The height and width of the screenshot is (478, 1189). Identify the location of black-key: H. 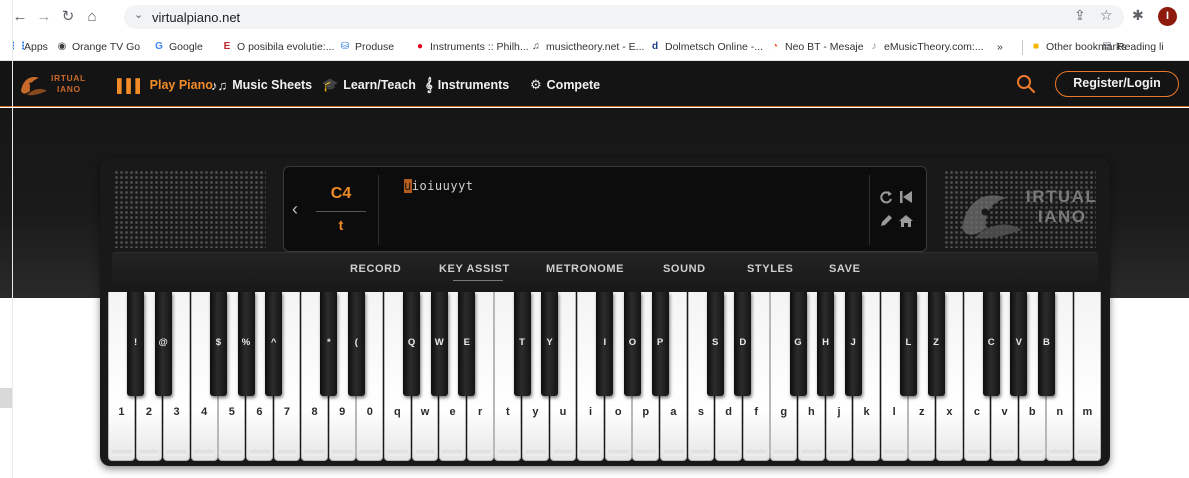
(826, 344).